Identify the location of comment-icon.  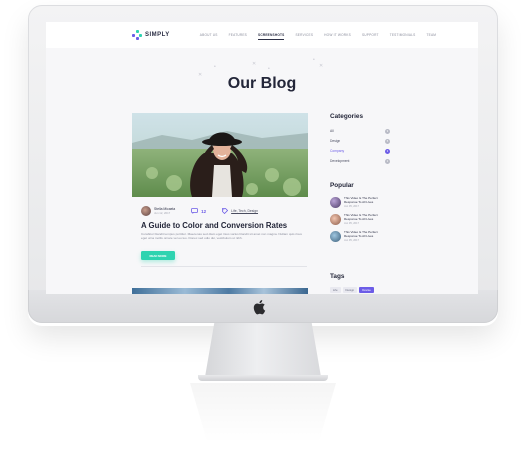
(195, 211).